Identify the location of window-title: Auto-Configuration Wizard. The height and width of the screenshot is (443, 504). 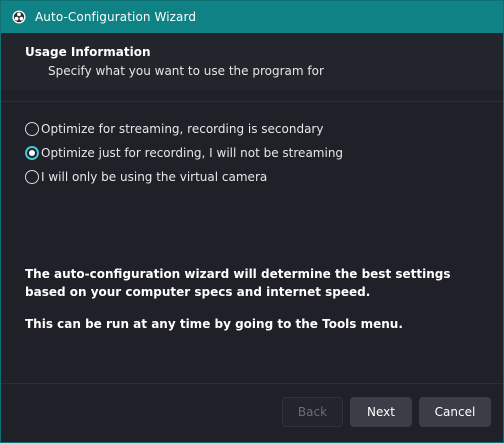
(116, 17).